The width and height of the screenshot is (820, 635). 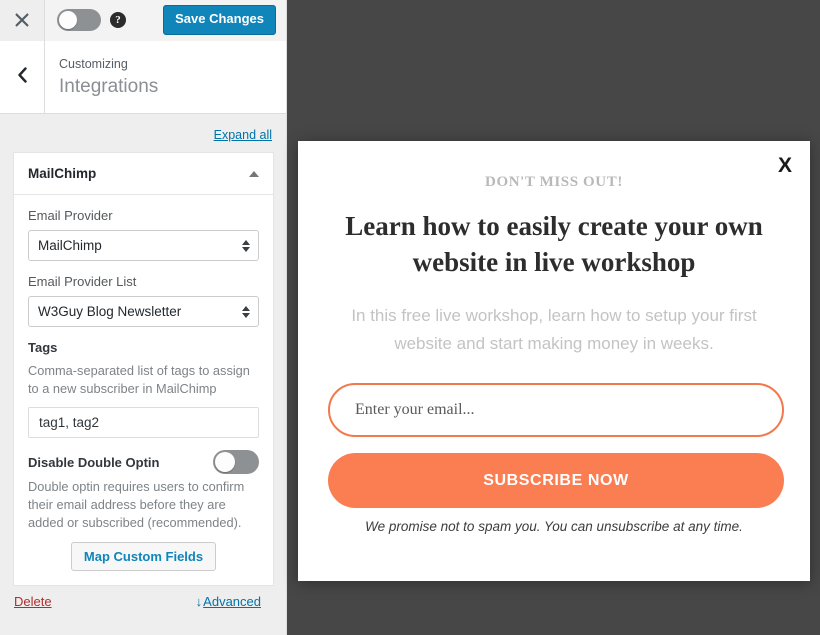 What do you see at coordinates (94, 462) in the screenshot?
I see `disable-double-optin-label: Disable Double Optin` at bounding box center [94, 462].